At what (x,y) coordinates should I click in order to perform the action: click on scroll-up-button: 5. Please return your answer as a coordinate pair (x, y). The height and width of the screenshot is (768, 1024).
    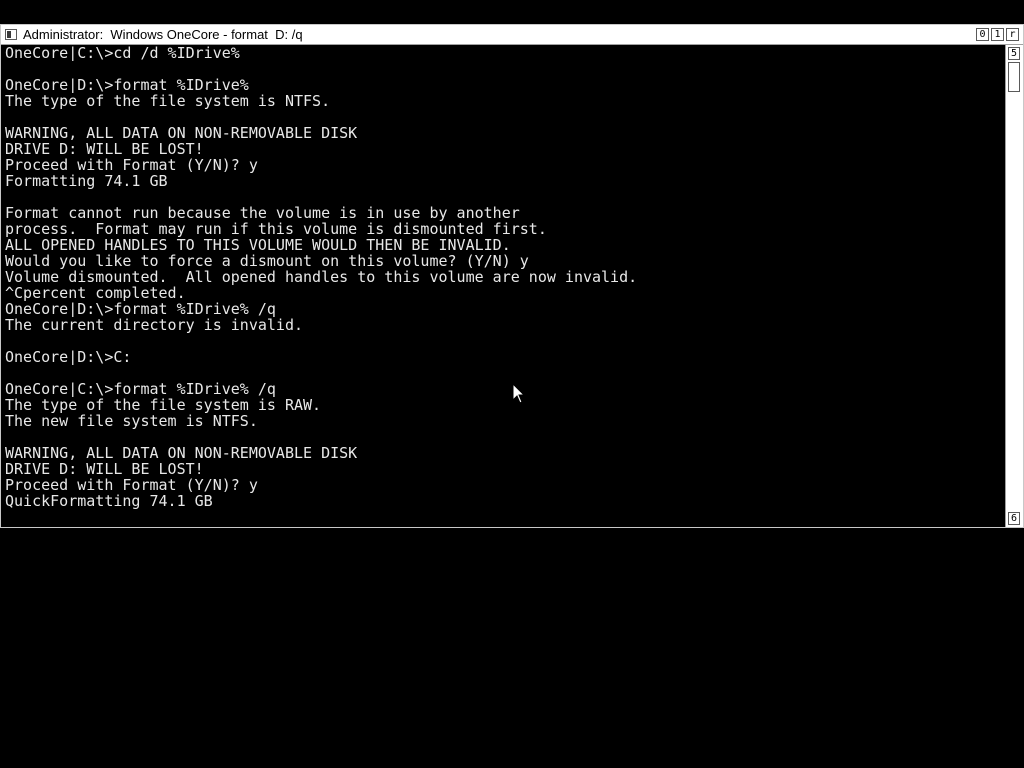
    Looking at the image, I should click on (1014, 53).